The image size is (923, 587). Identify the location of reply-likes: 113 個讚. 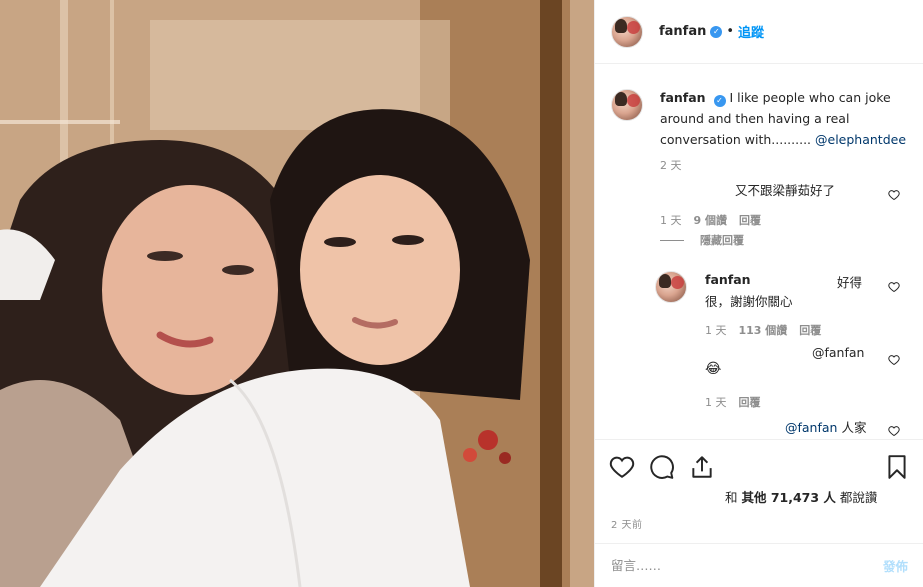
(763, 330).